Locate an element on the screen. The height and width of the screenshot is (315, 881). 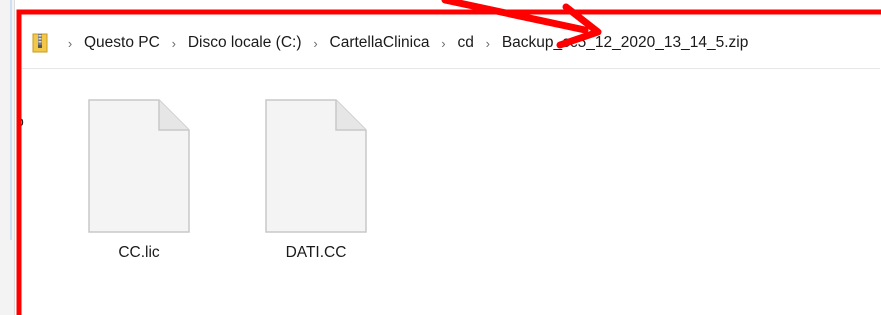
breadcrumb-zip-file: Backup_cc5_12_2020_13_14_5.zip is located at coordinates (625, 43).